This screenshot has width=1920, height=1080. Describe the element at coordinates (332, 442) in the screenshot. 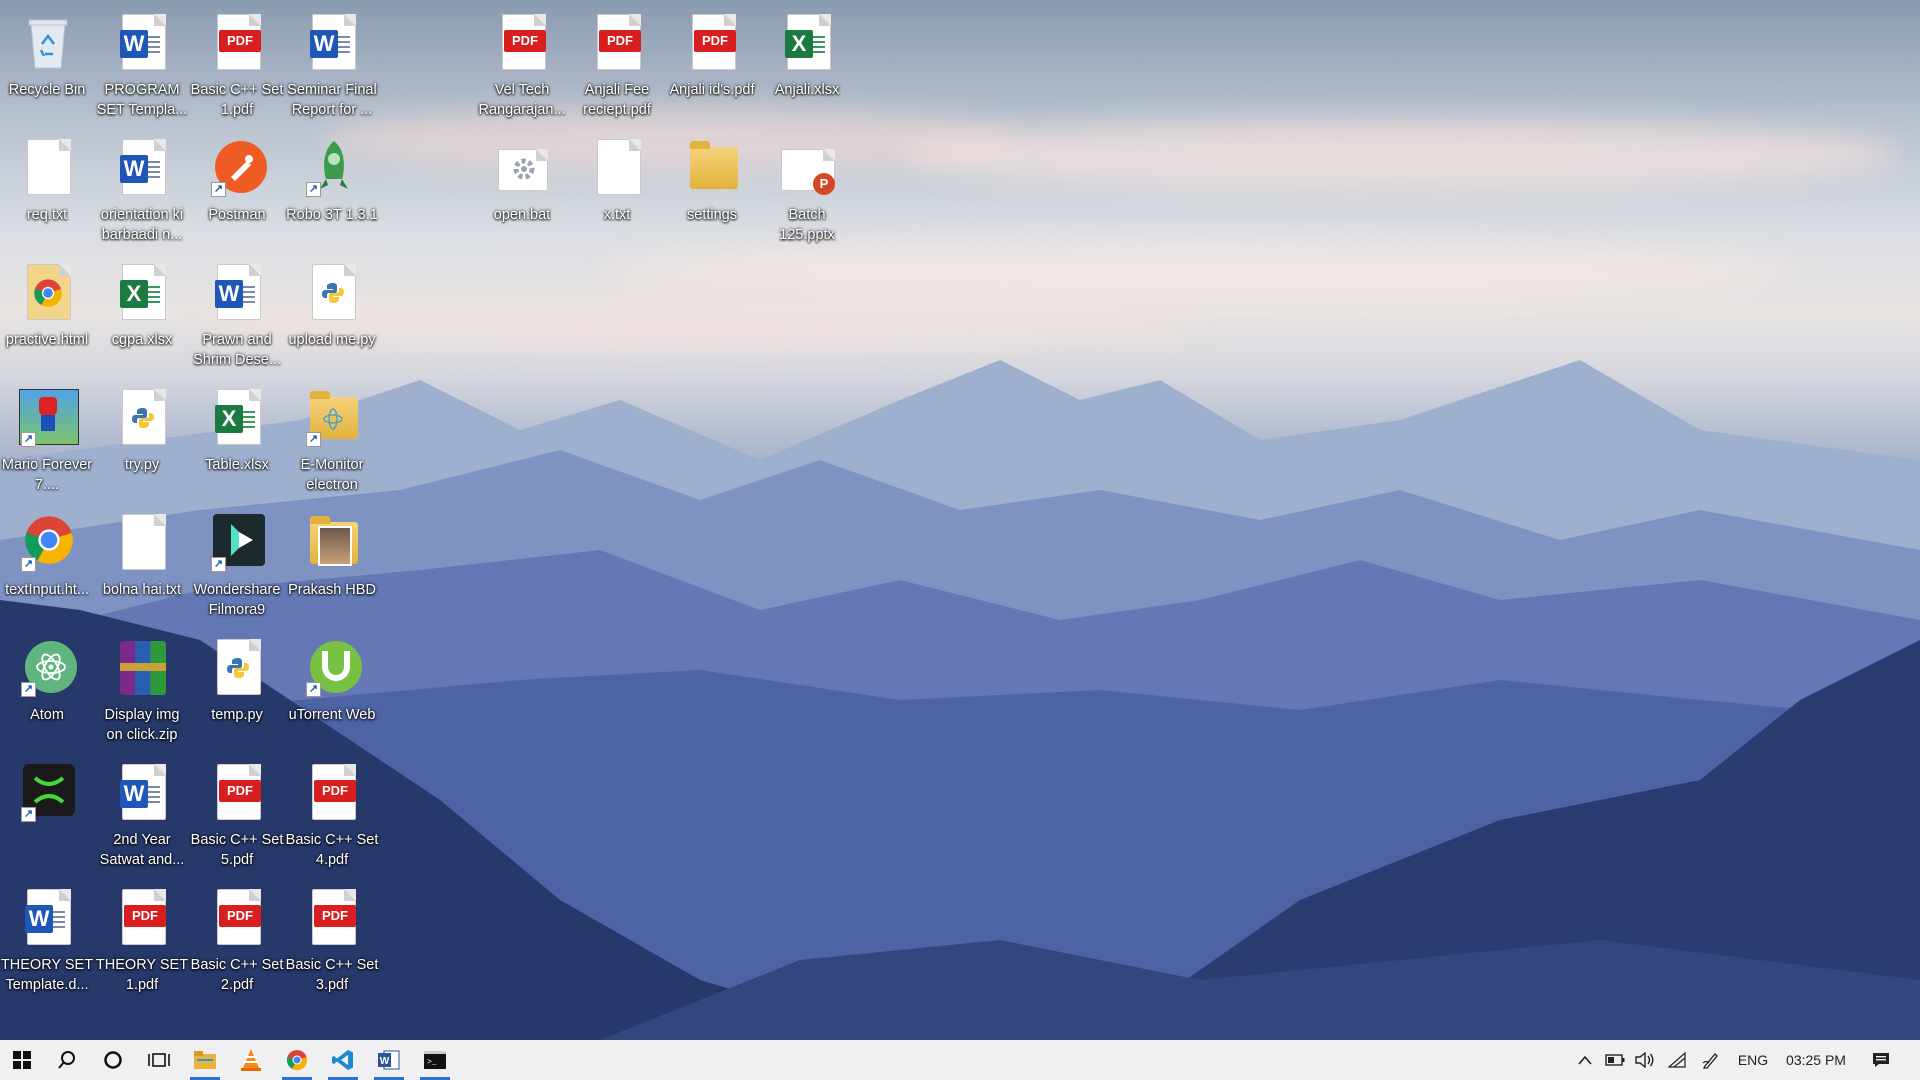

I see `desktop-icon-e-monitor: ↗ E-Monitor electron` at that location.